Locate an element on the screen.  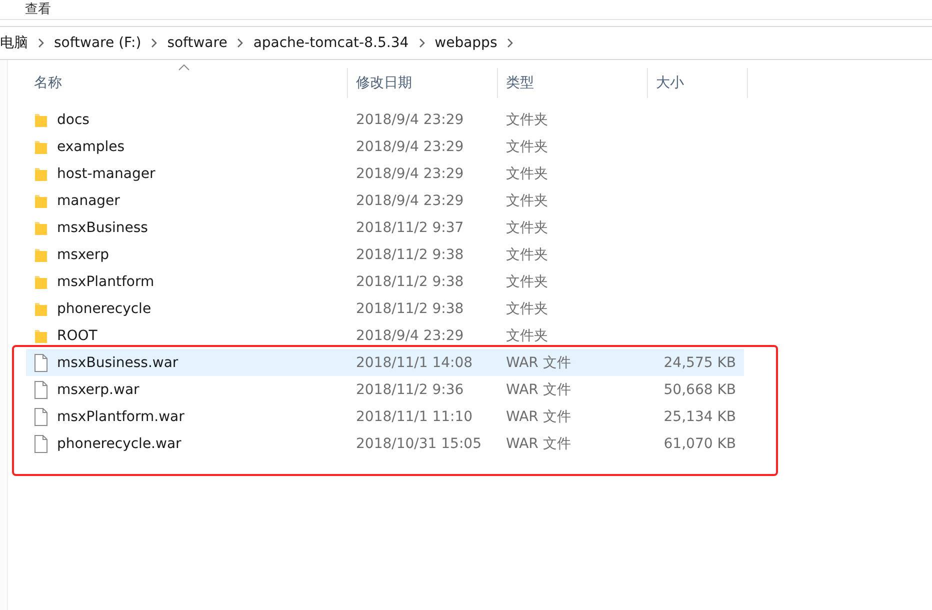
file-name: ROOT is located at coordinates (77, 336).